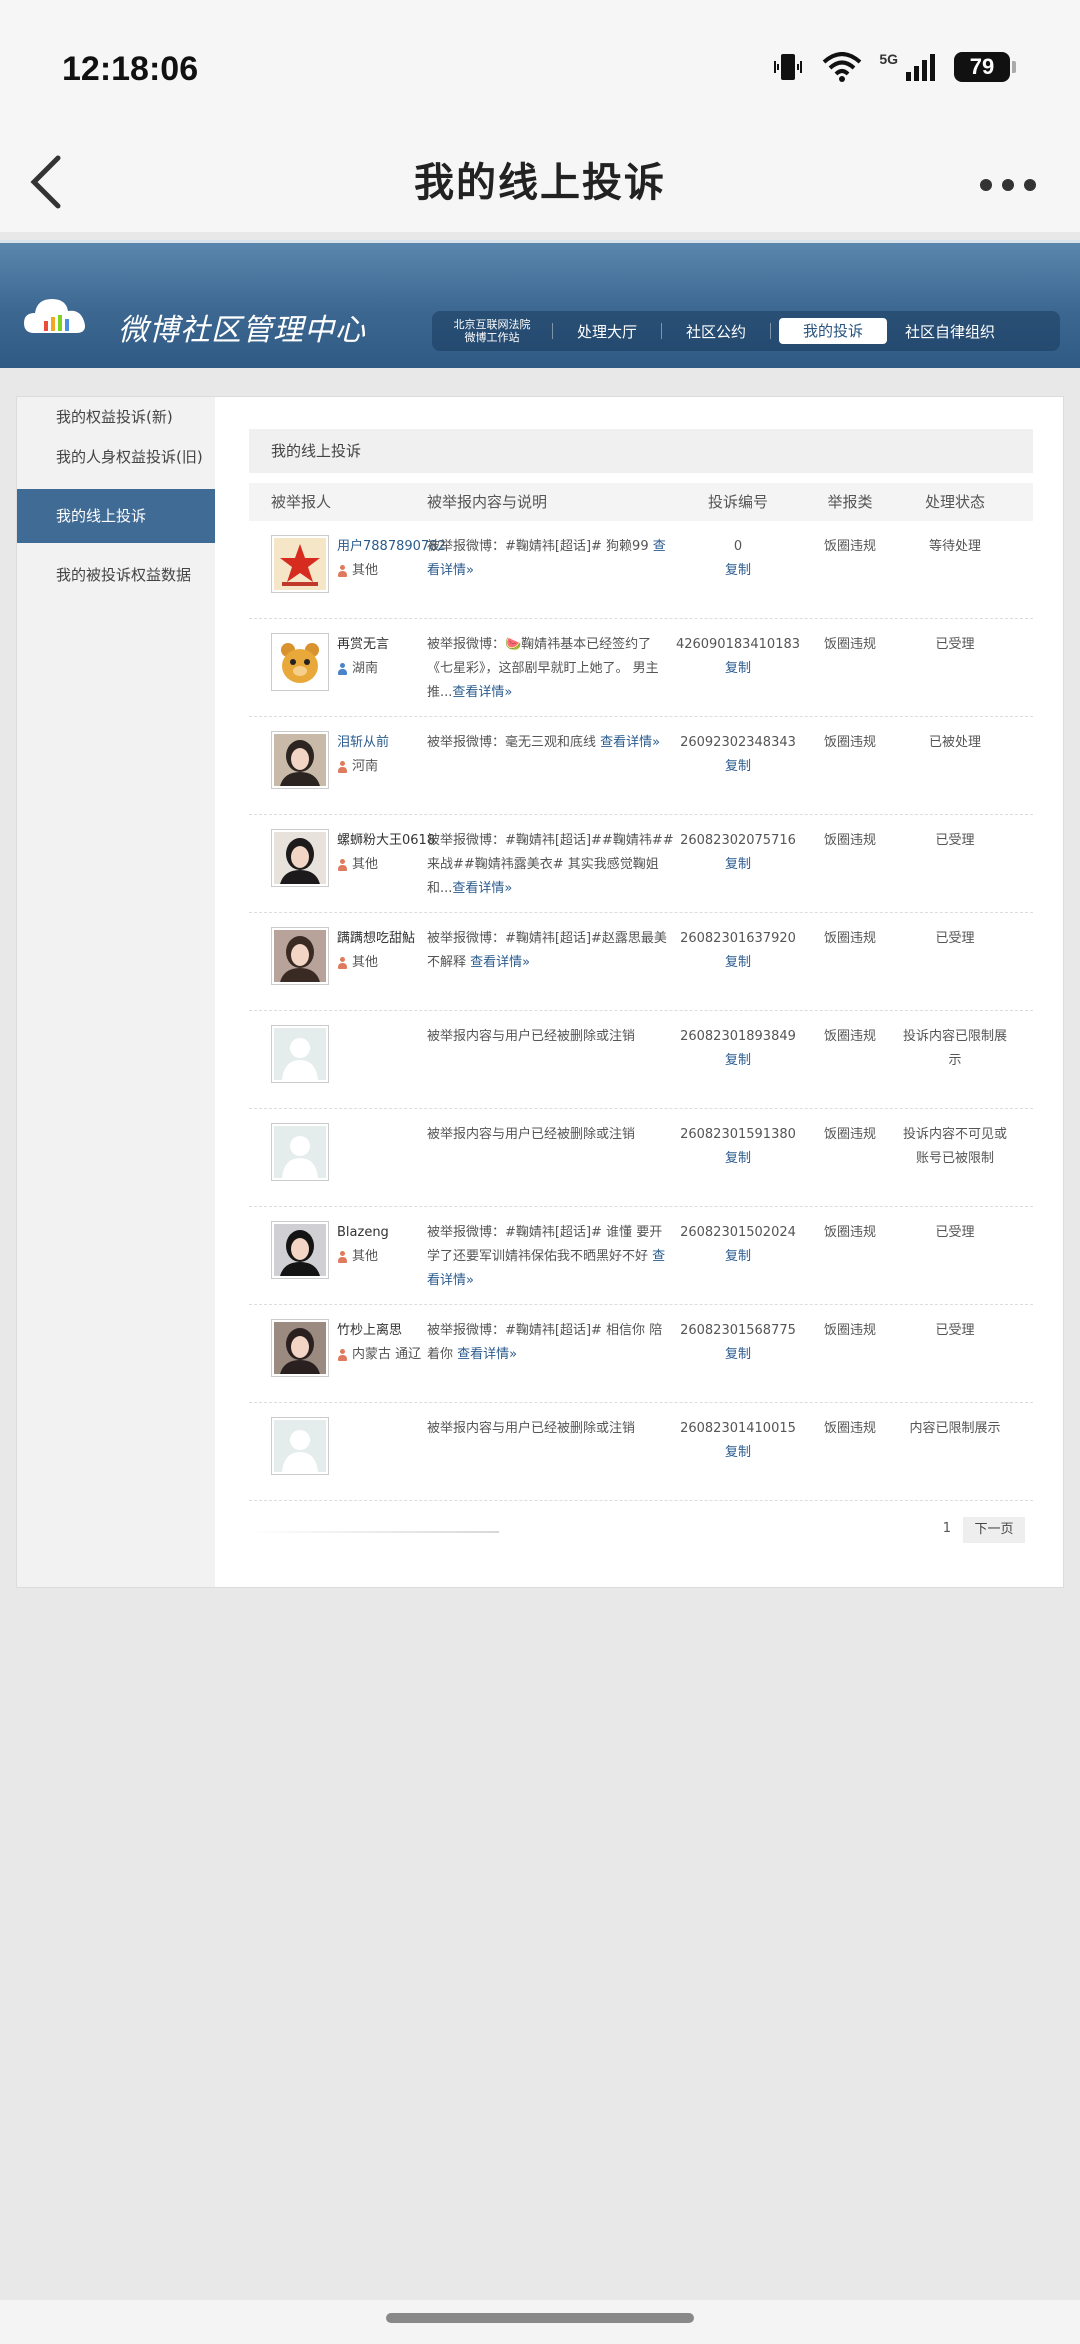  I want to click on court-link: 北京互联网法院 微博工作站, so click(492, 331).